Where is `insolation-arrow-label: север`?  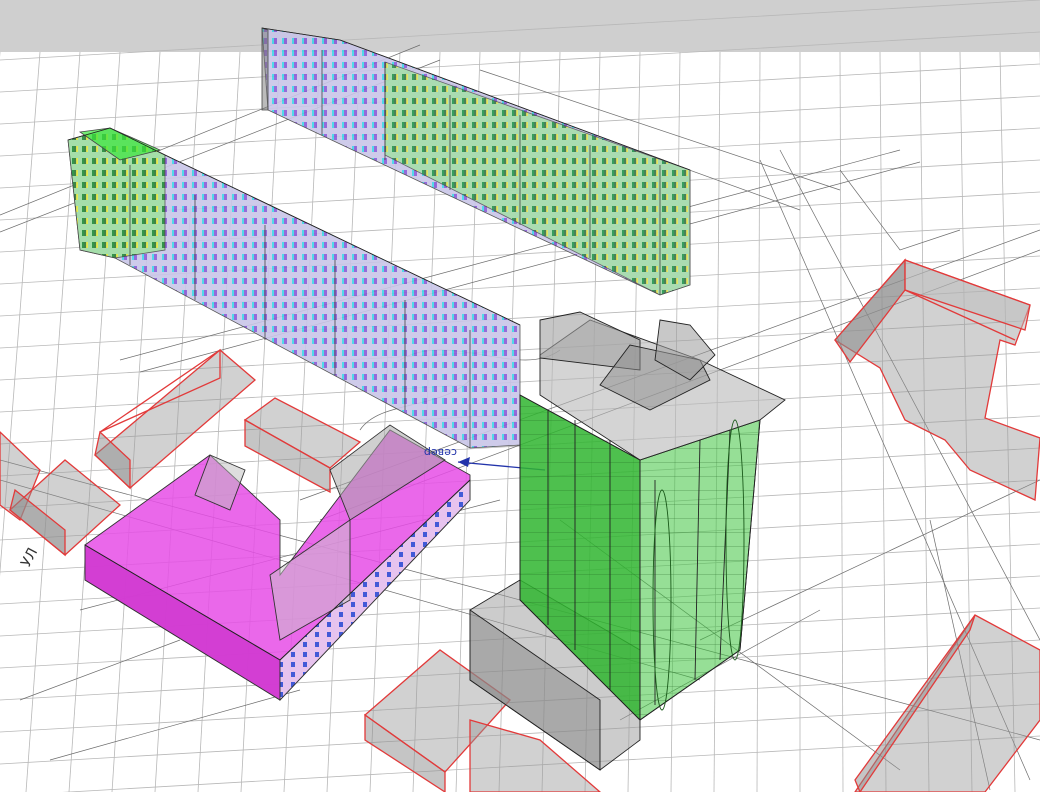
insolation-arrow-label: север is located at coordinates (440, 452).